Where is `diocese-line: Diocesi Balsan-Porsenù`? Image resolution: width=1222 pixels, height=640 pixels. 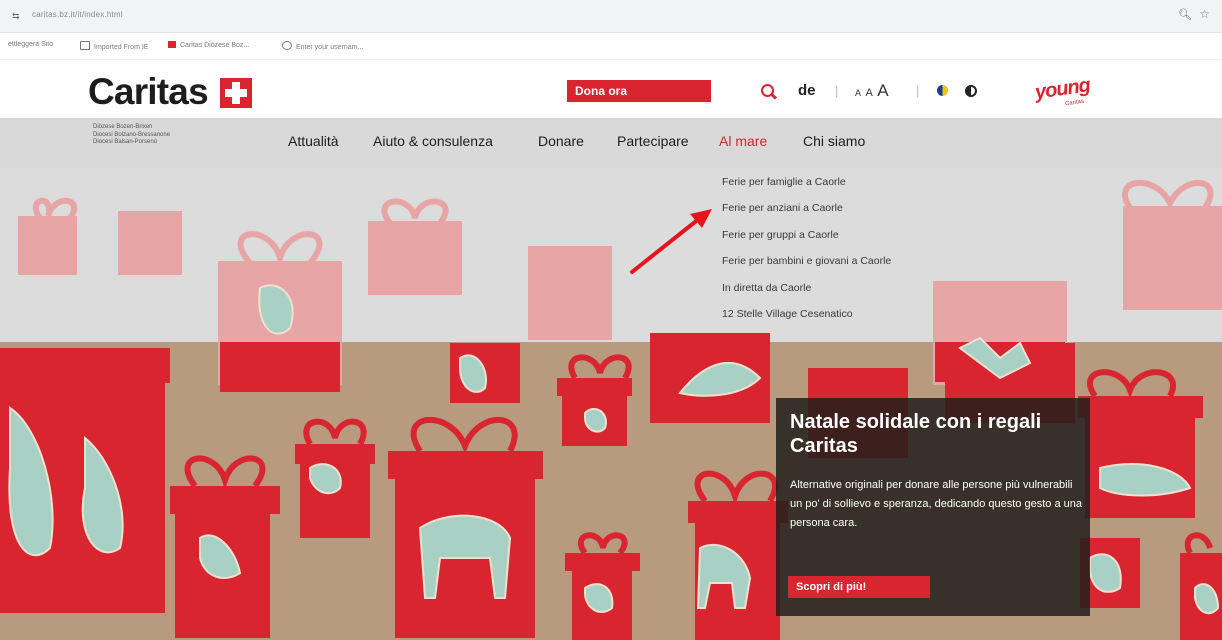
diocese-line: Diocesi Balsan-Porsenù is located at coordinates (125, 142).